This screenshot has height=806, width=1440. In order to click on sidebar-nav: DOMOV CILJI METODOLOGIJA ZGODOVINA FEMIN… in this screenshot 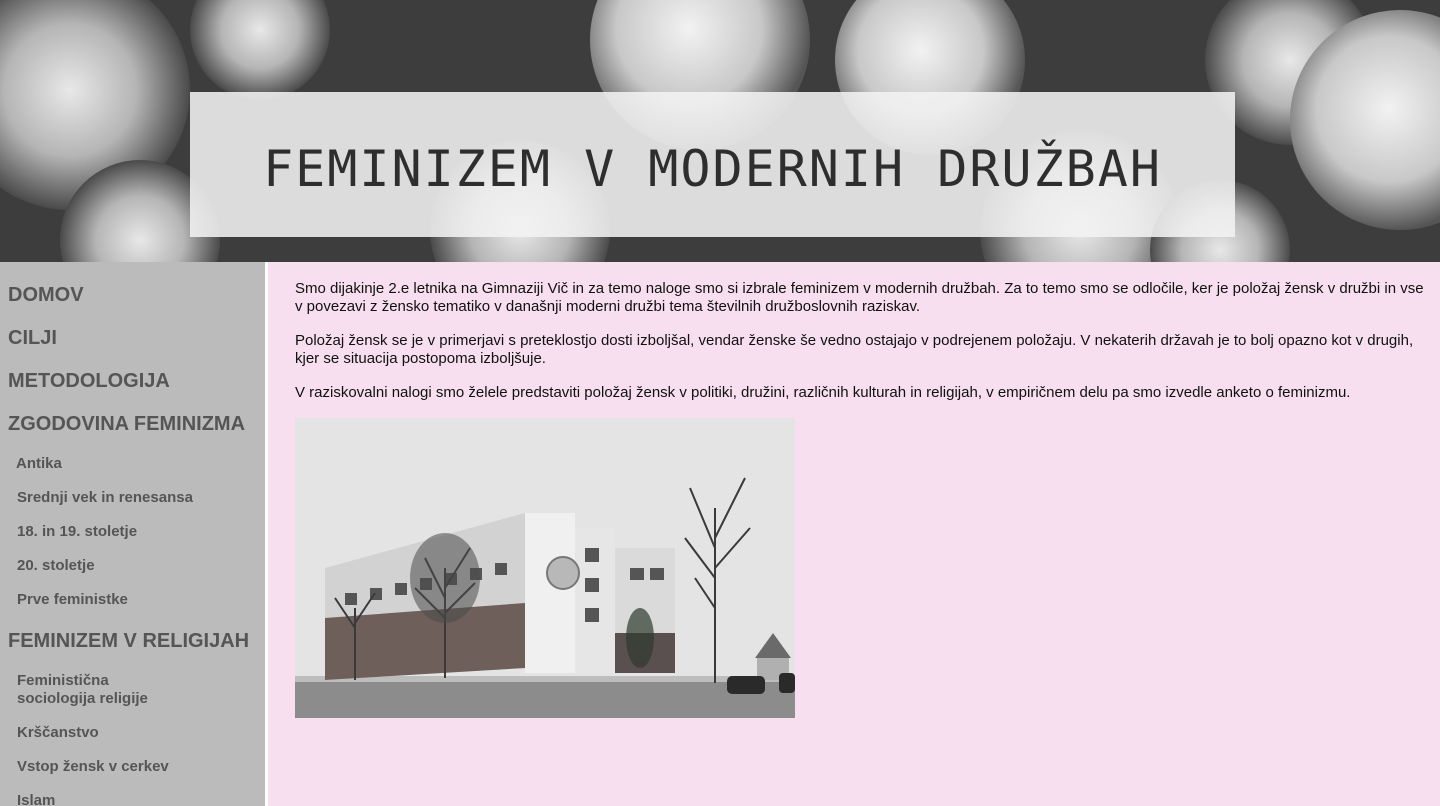, I will do `click(132, 534)`.